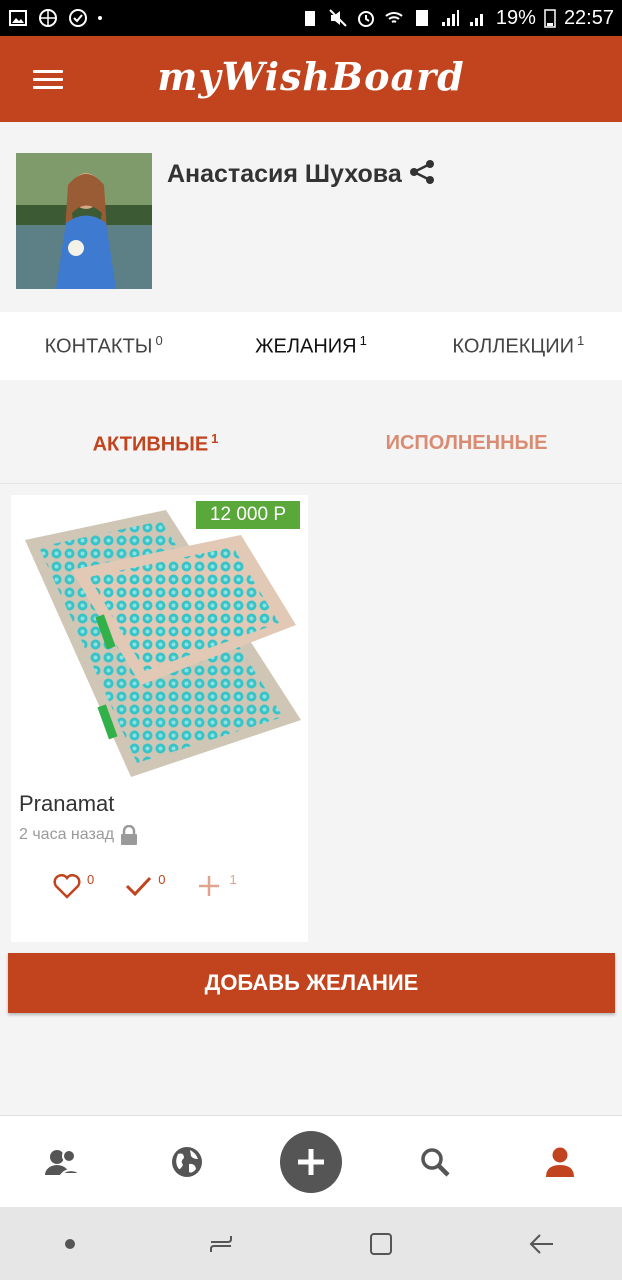  Describe the element at coordinates (163, 643) in the screenshot. I see `wish-image` at that location.